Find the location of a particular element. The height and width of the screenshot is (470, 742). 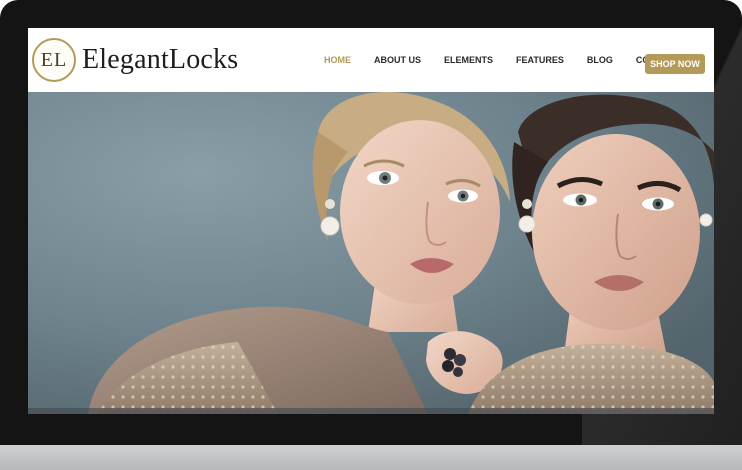

nav-item-elements: ELEMENTS is located at coordinates (468, 60).